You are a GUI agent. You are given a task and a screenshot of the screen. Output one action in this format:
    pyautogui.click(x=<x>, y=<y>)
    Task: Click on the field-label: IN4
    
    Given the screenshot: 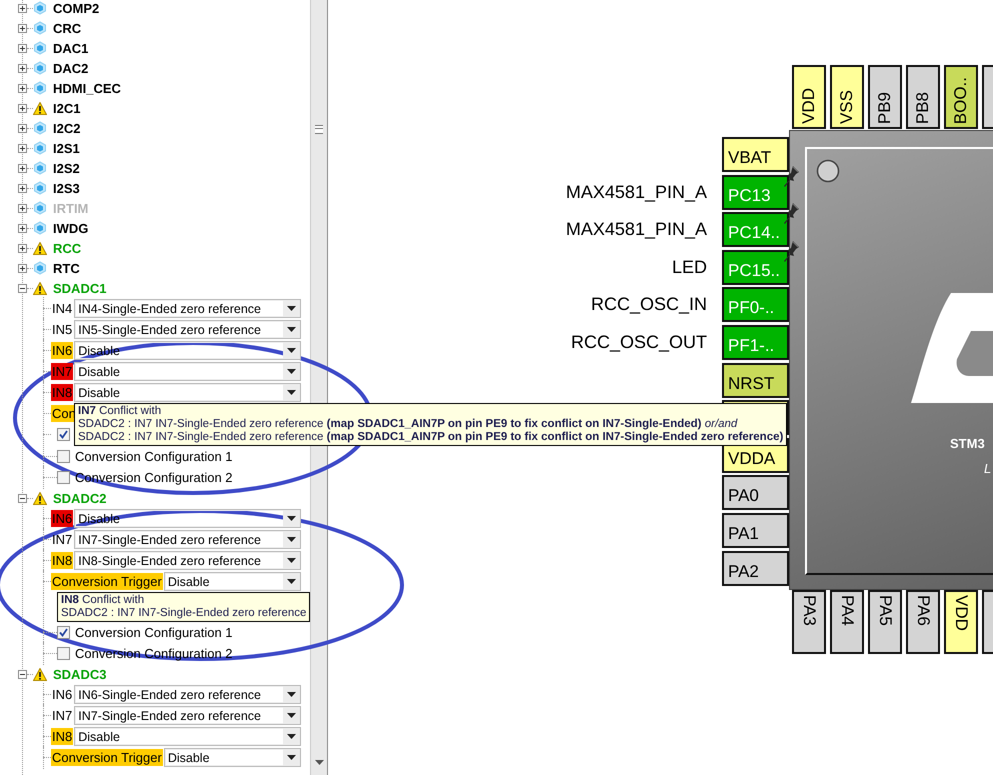 What is the action you would take?
    pyautogui.click(x=62, y=308)
    